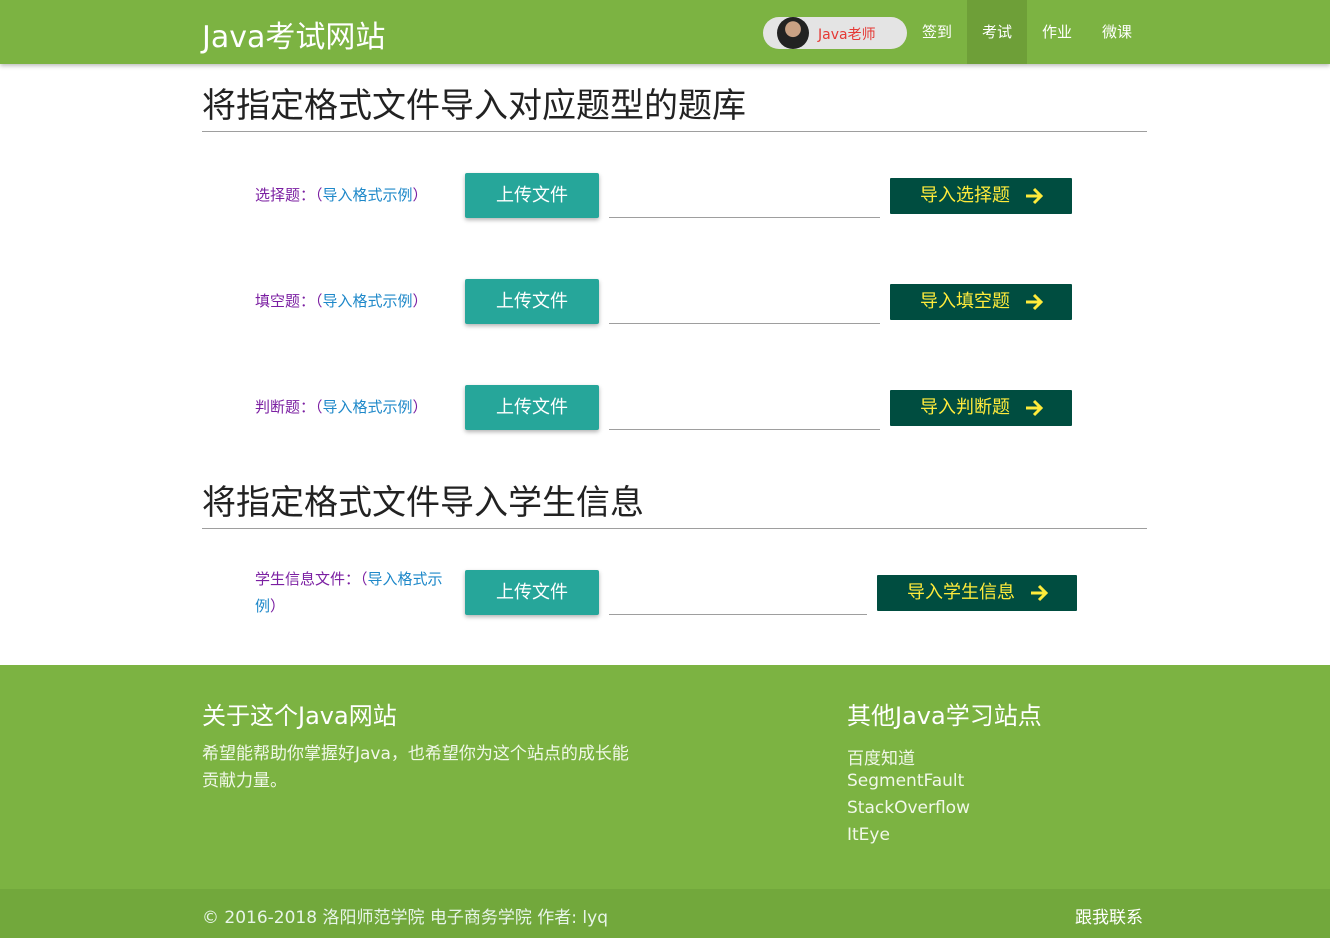 This screenshot has height=938, width=1330. What do you see at coordinates (744, 407) in the screenshot?
I see `true-false-file-path-input` at bounding box center [744, 407].